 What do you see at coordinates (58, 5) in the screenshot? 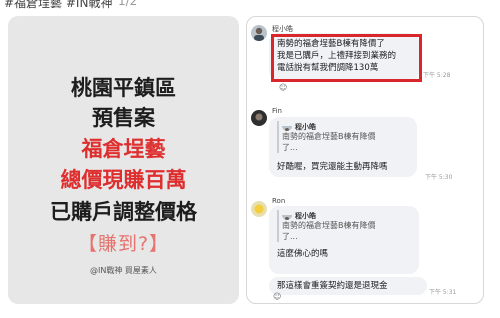
I see `post-hashtags: #福倉埕藝 #IN戰神` at bounding box center [58, 5].